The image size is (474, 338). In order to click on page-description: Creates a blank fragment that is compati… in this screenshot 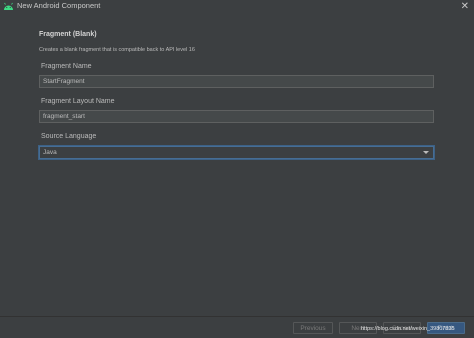, I will do `click(117, 50)`.